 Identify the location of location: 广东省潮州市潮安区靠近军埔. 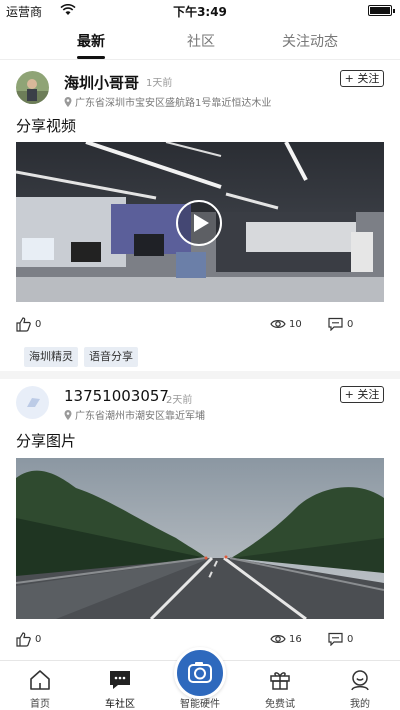
(134, 414).